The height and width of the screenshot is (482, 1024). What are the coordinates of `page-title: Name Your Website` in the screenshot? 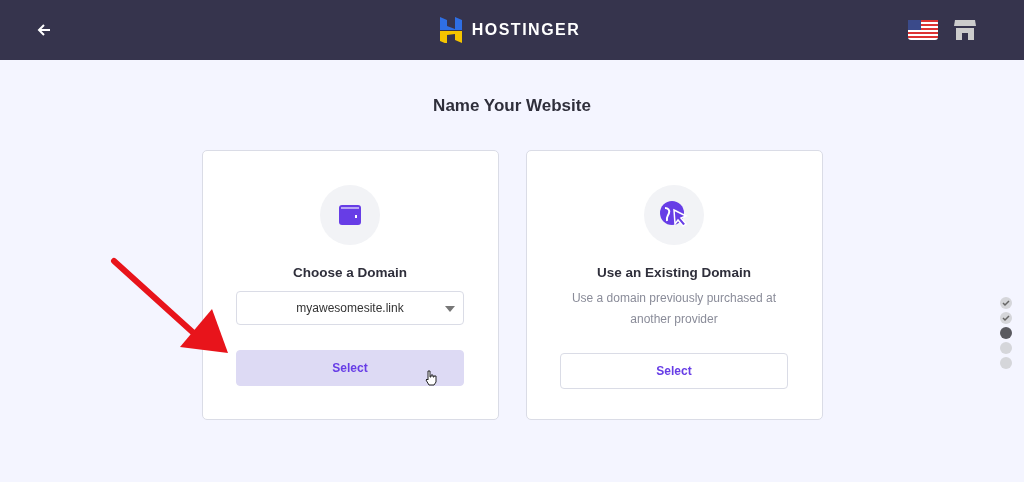 It's located at (512, 106).